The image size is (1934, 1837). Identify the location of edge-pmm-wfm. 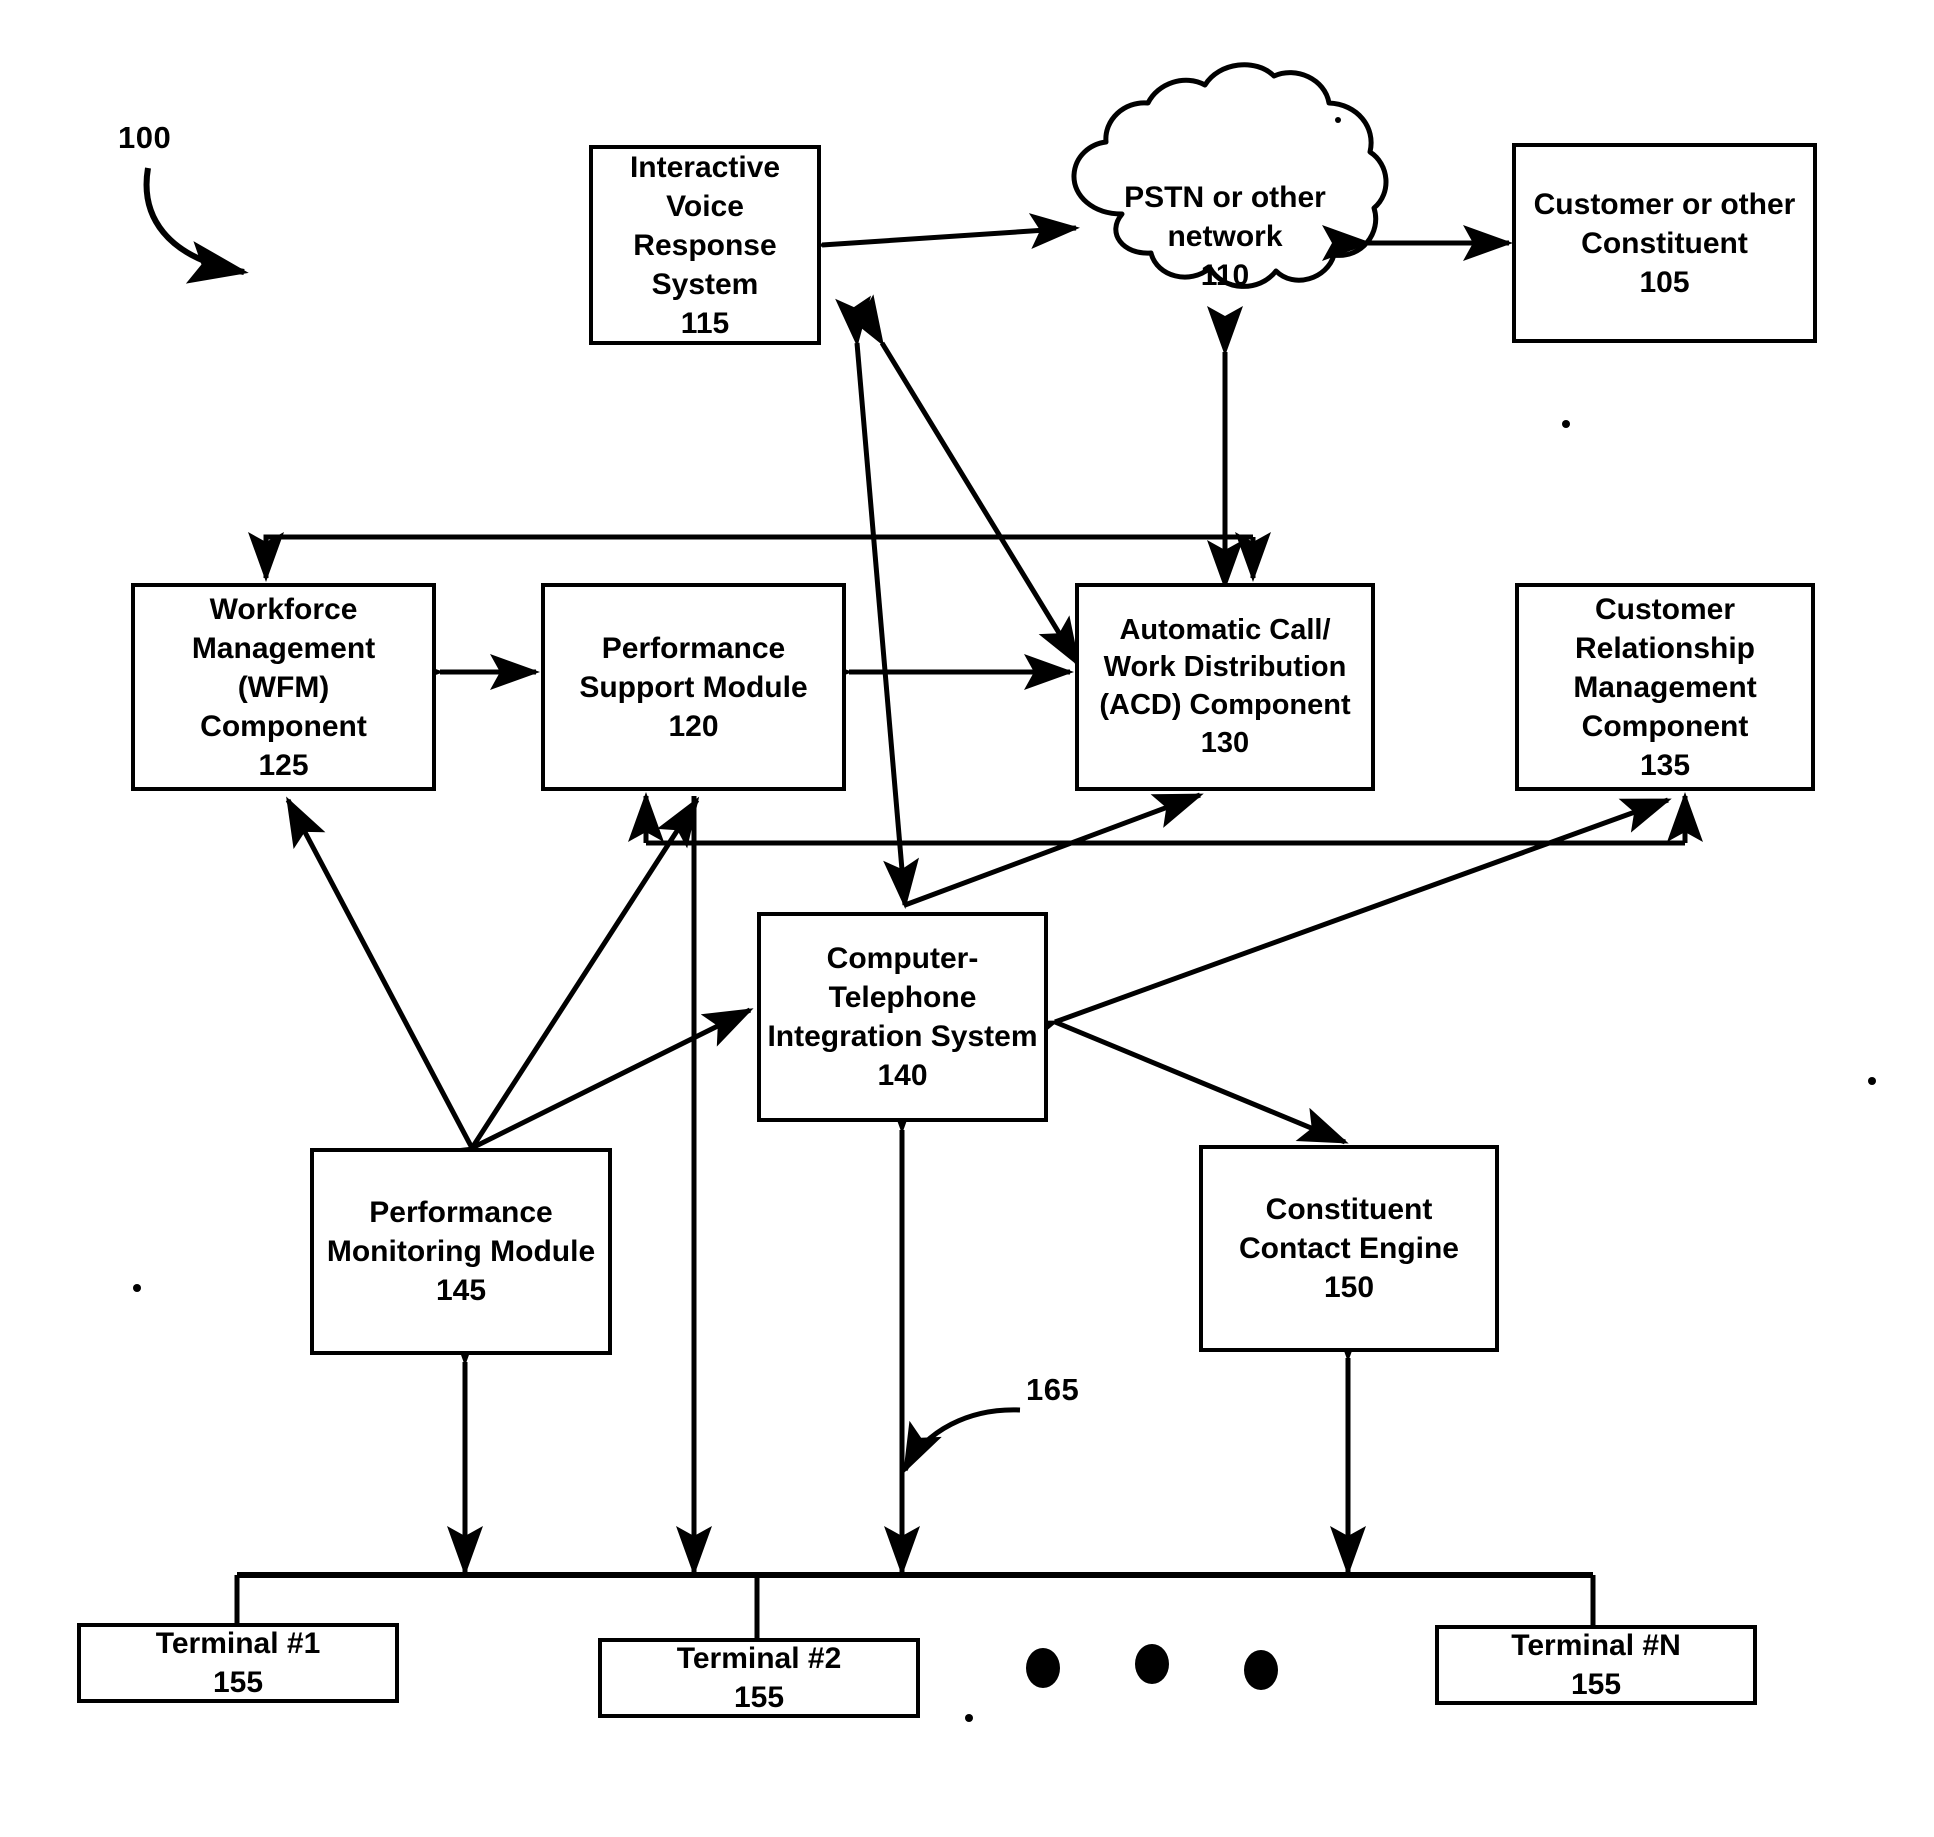
(397, 997).